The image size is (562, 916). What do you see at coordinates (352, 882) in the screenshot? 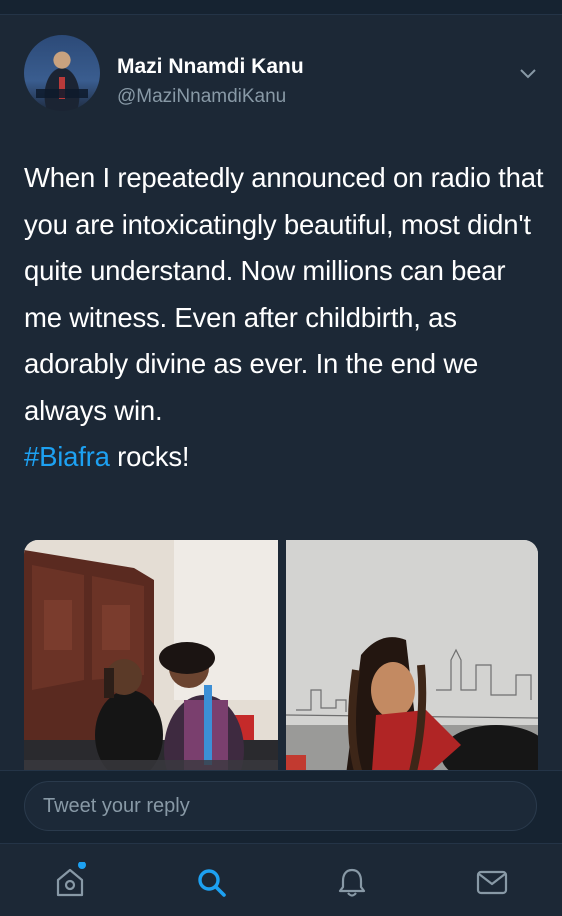
I see `bell-icon` at bounding box center [352, 882].